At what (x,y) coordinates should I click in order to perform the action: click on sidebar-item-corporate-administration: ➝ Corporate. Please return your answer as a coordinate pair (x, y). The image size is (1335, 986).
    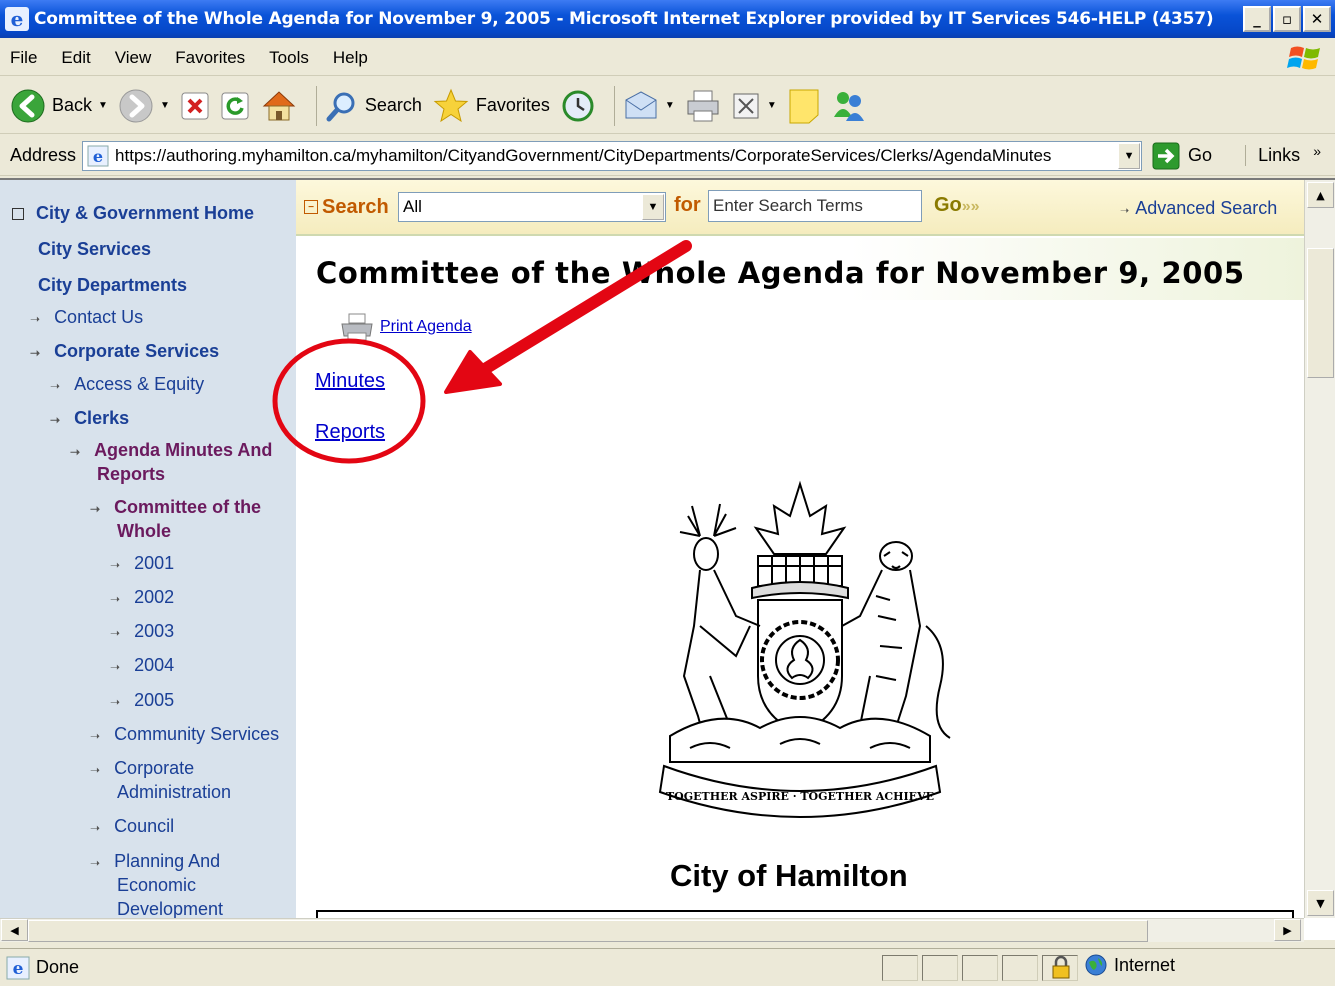
    Looking at the image, I should click on (142, 769).